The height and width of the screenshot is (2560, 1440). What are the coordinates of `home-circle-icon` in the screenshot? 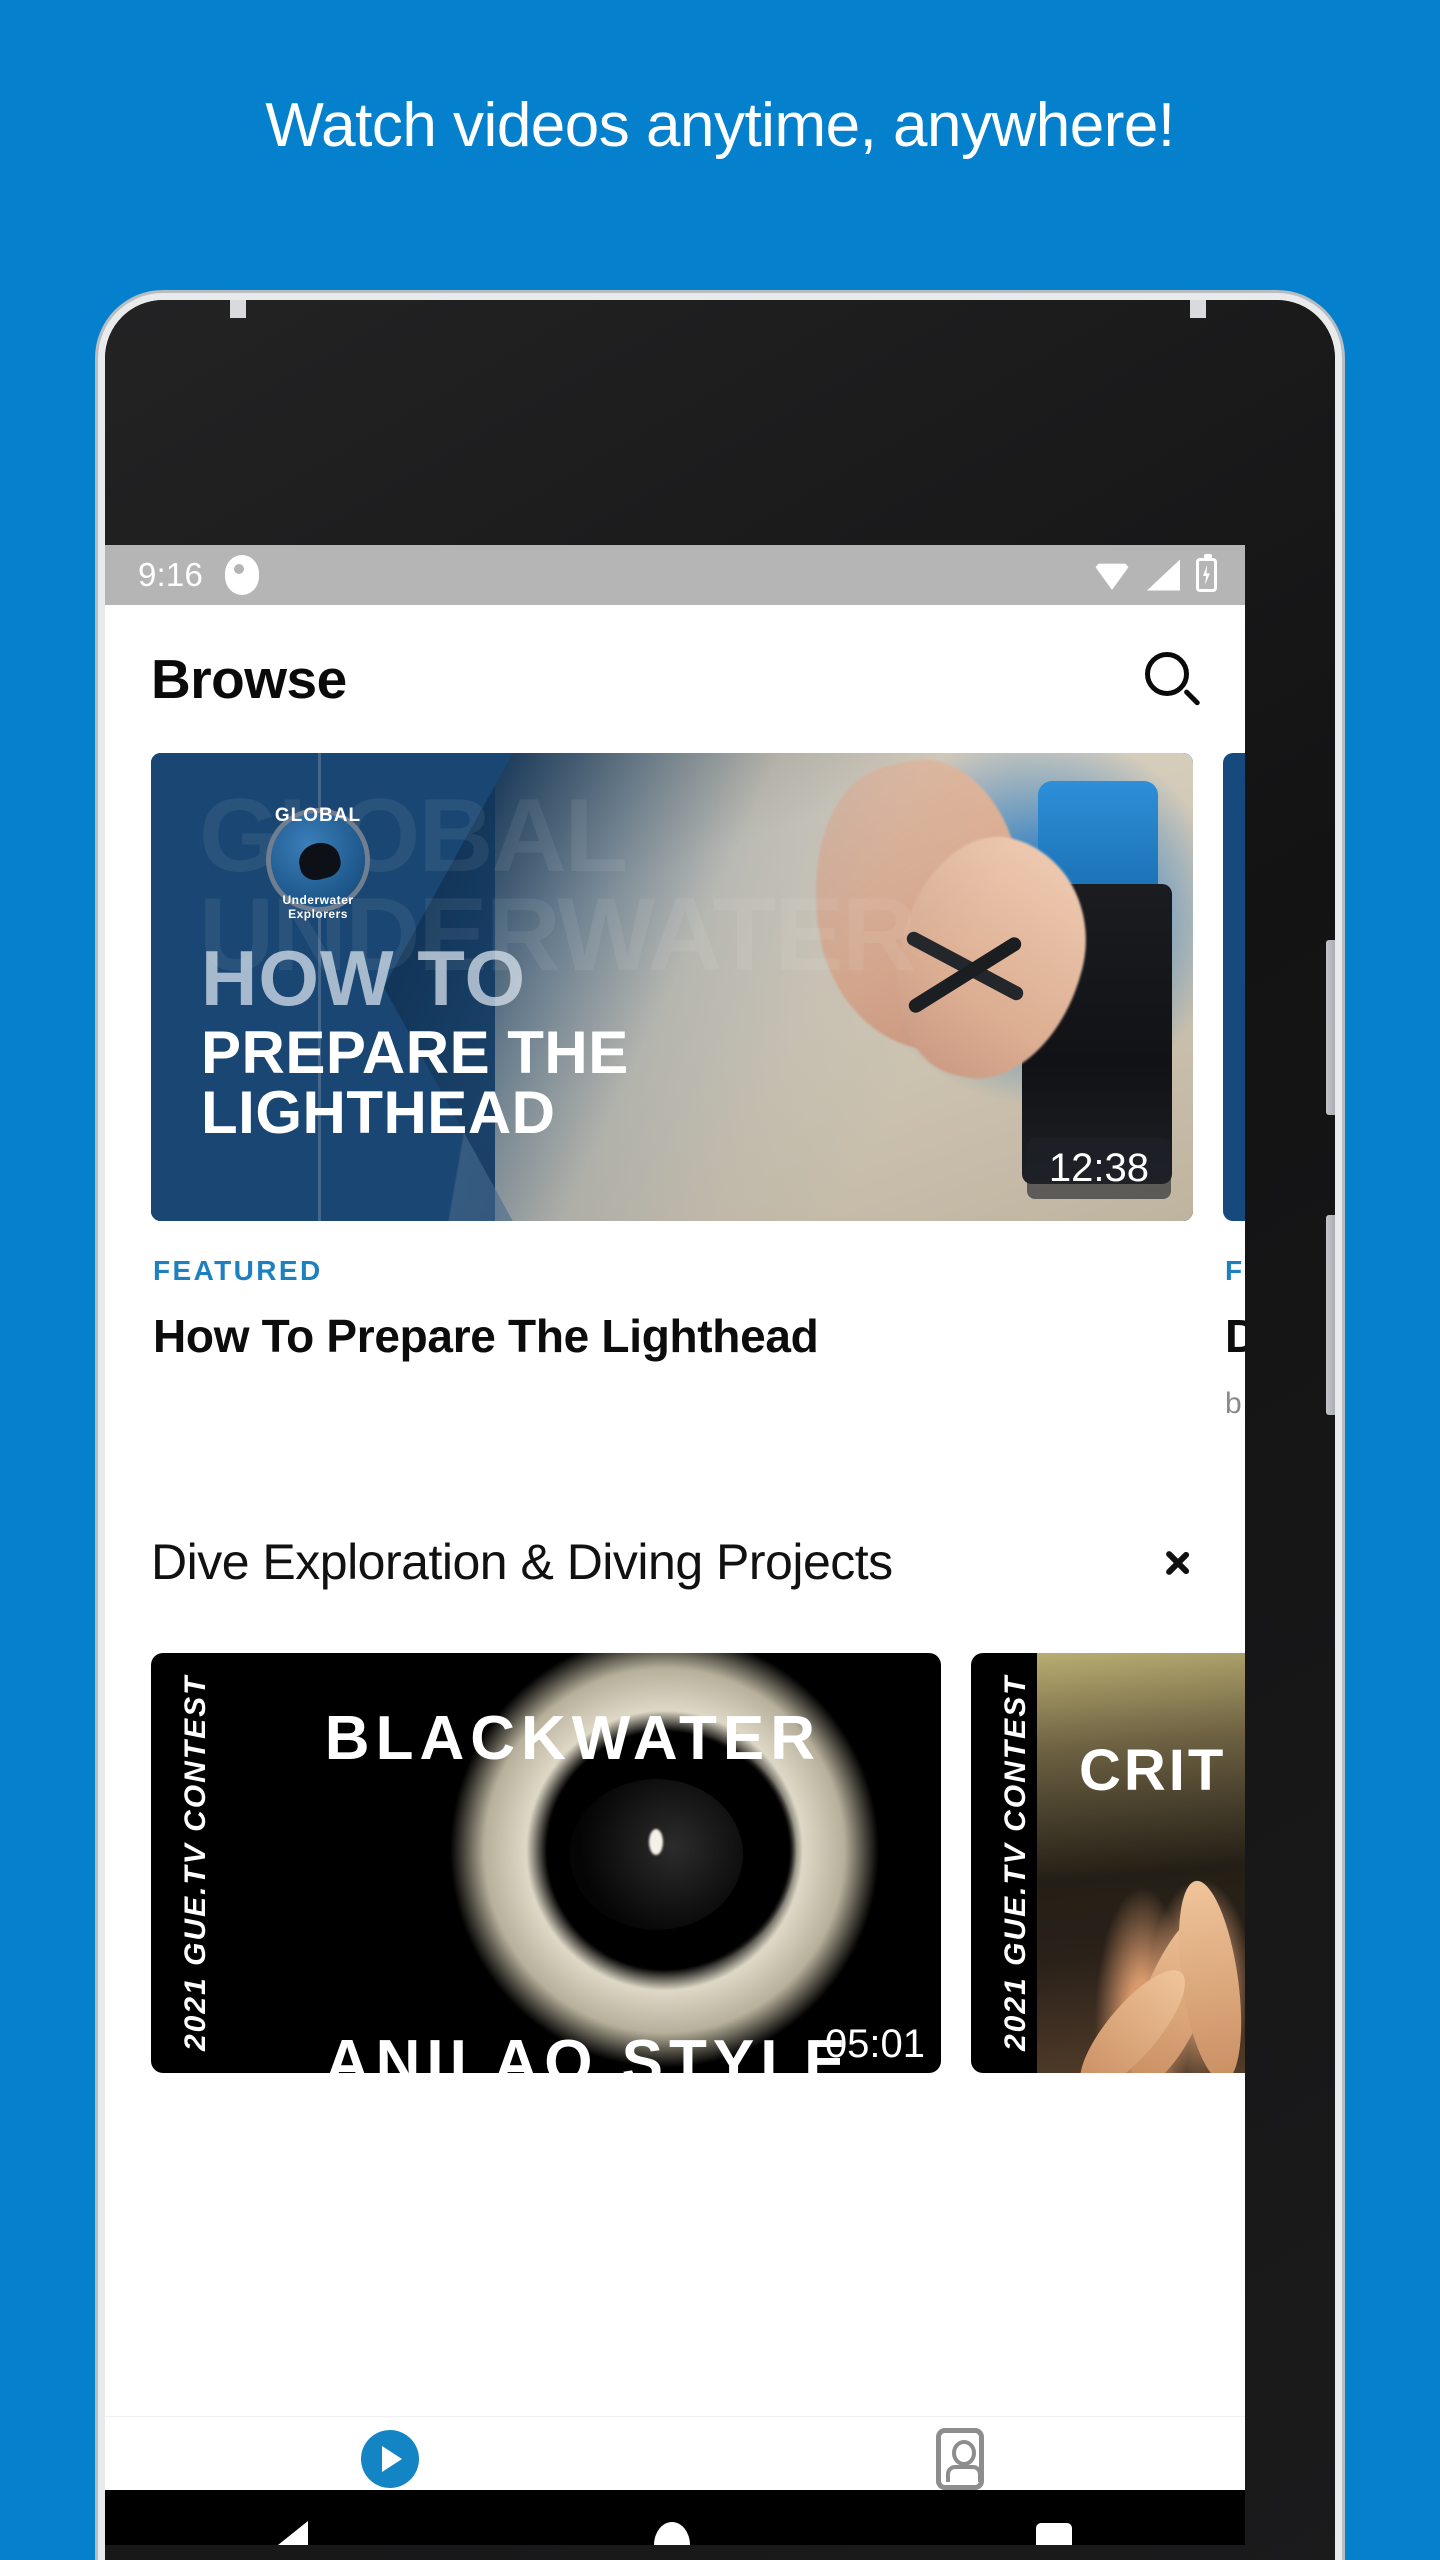 It's located at (672, 2533).